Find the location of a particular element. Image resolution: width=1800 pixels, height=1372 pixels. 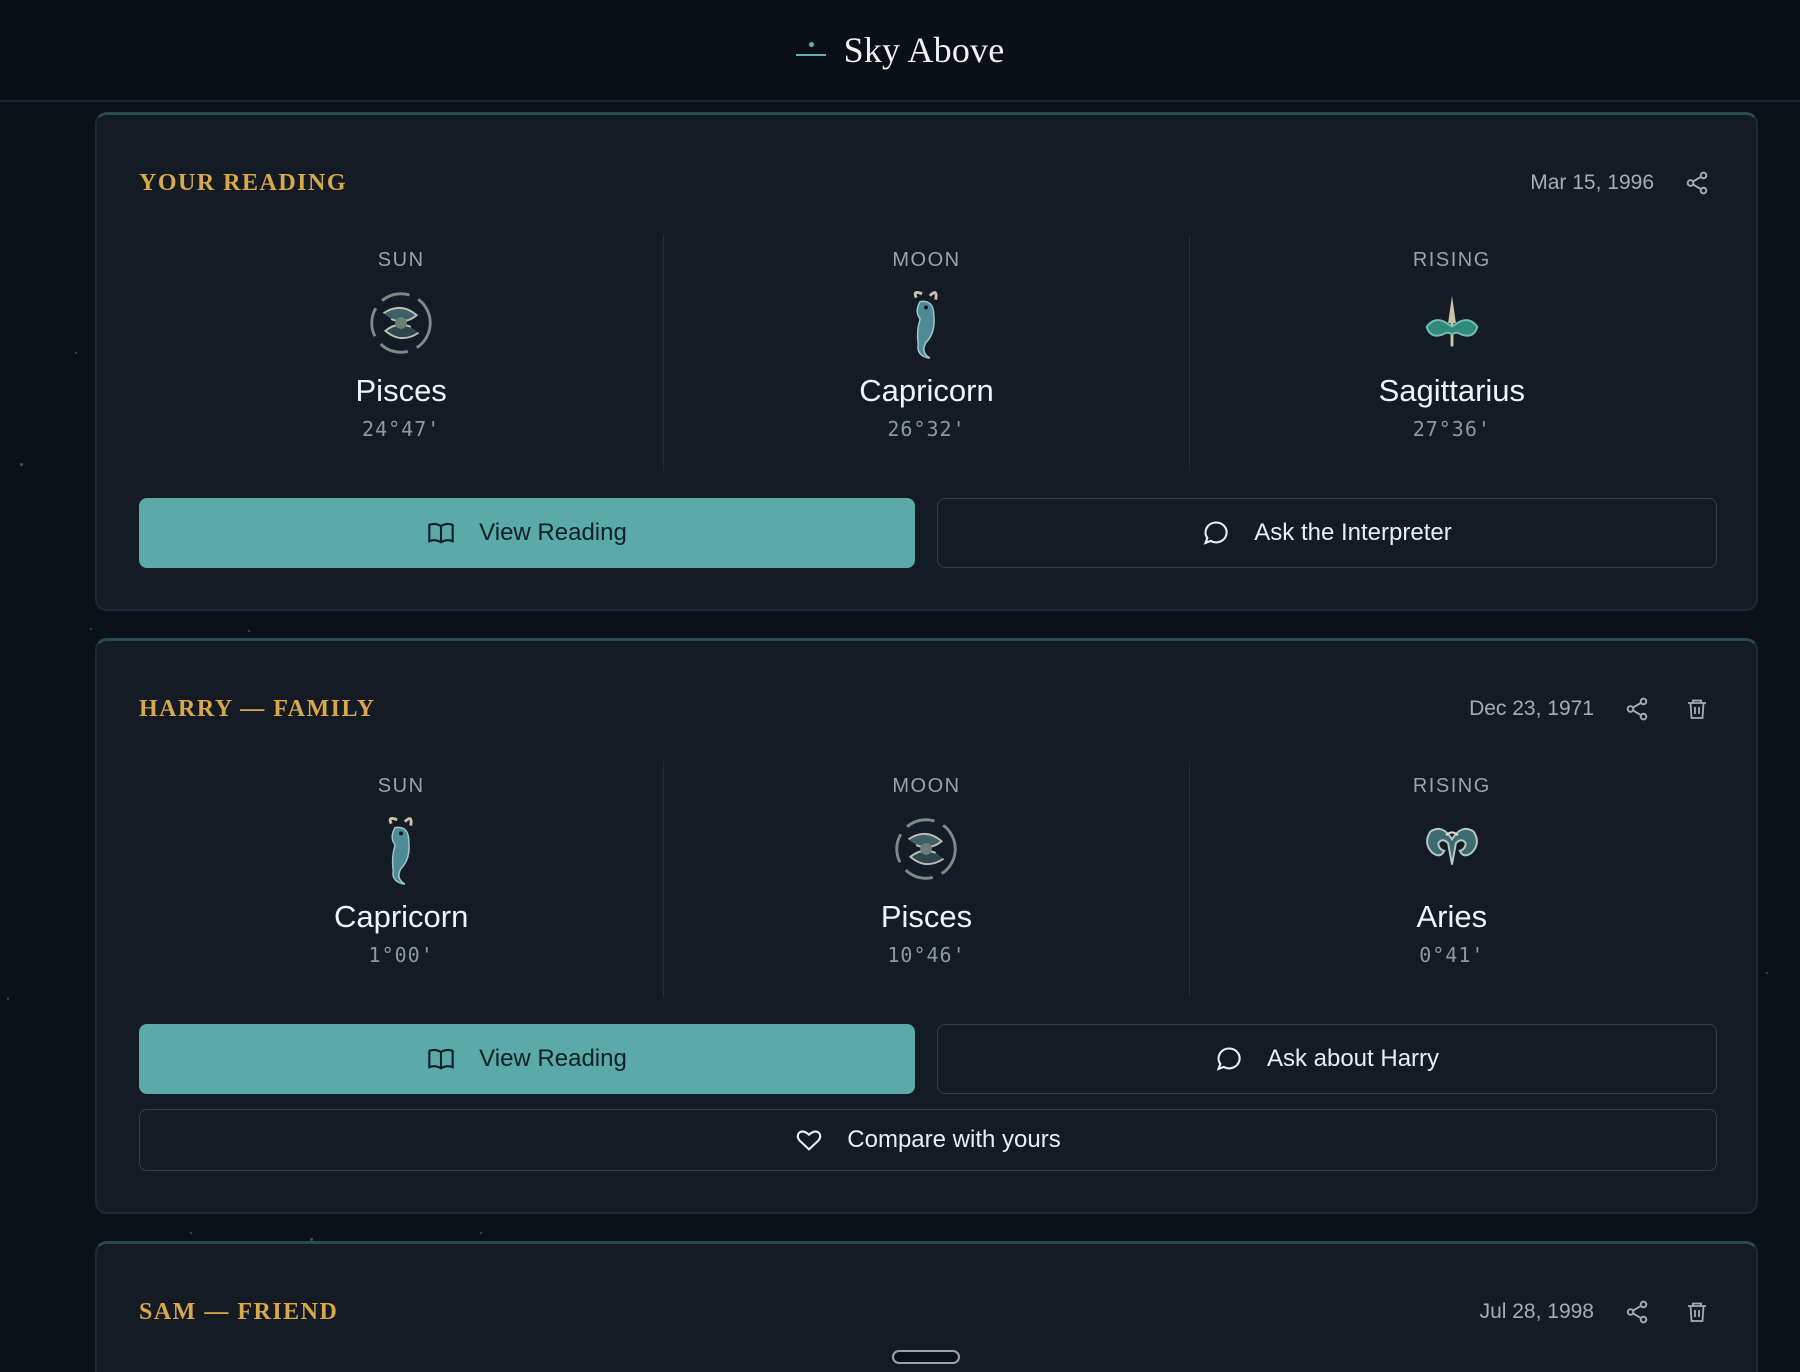

placement-moon: MOON Pisces 10°46' is located at coordinates (927, 879).